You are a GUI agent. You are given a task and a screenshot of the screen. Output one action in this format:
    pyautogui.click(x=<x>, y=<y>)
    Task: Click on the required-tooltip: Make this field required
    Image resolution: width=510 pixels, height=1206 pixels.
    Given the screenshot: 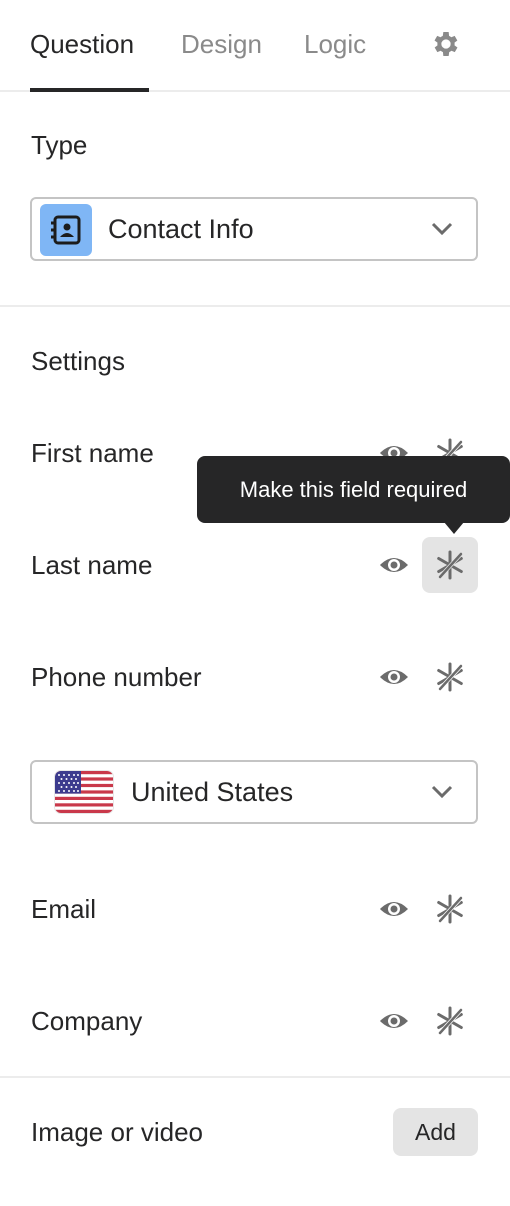 What is the action you would take?
    pyautogui.click(x=353, y=489)
    